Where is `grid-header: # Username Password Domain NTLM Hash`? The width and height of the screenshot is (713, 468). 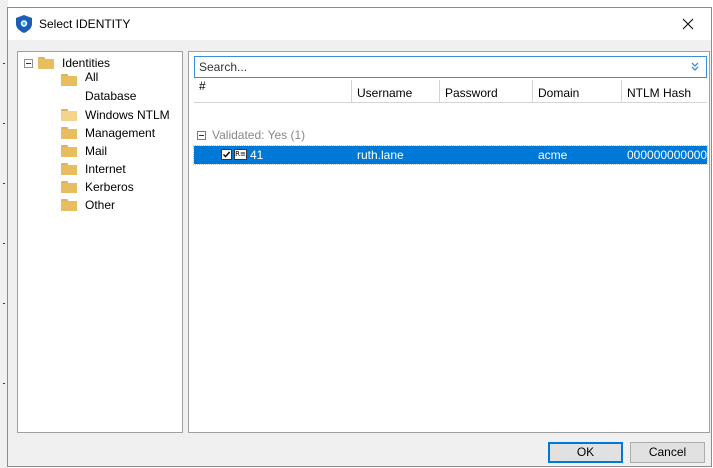
grid-header: # Username Password Domain NTLM Hash is located at coordinates (450, 91).